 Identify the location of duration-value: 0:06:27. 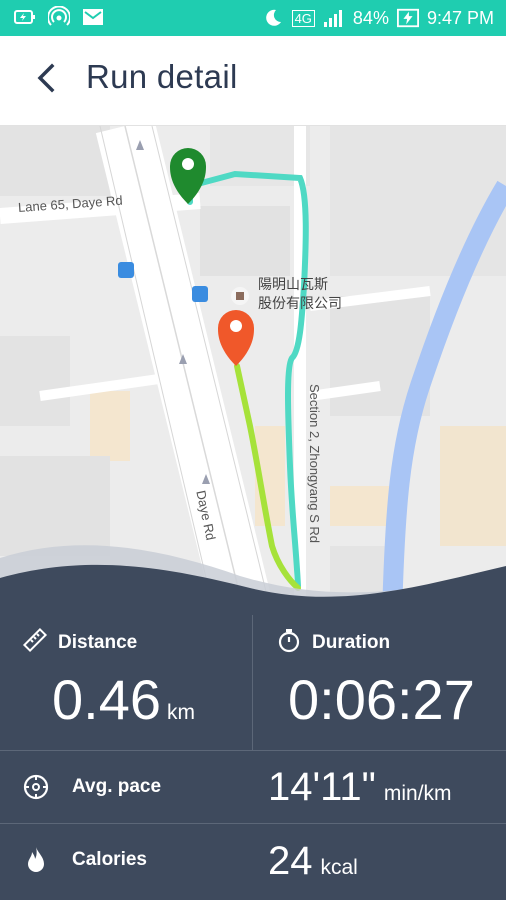
(381, 699).